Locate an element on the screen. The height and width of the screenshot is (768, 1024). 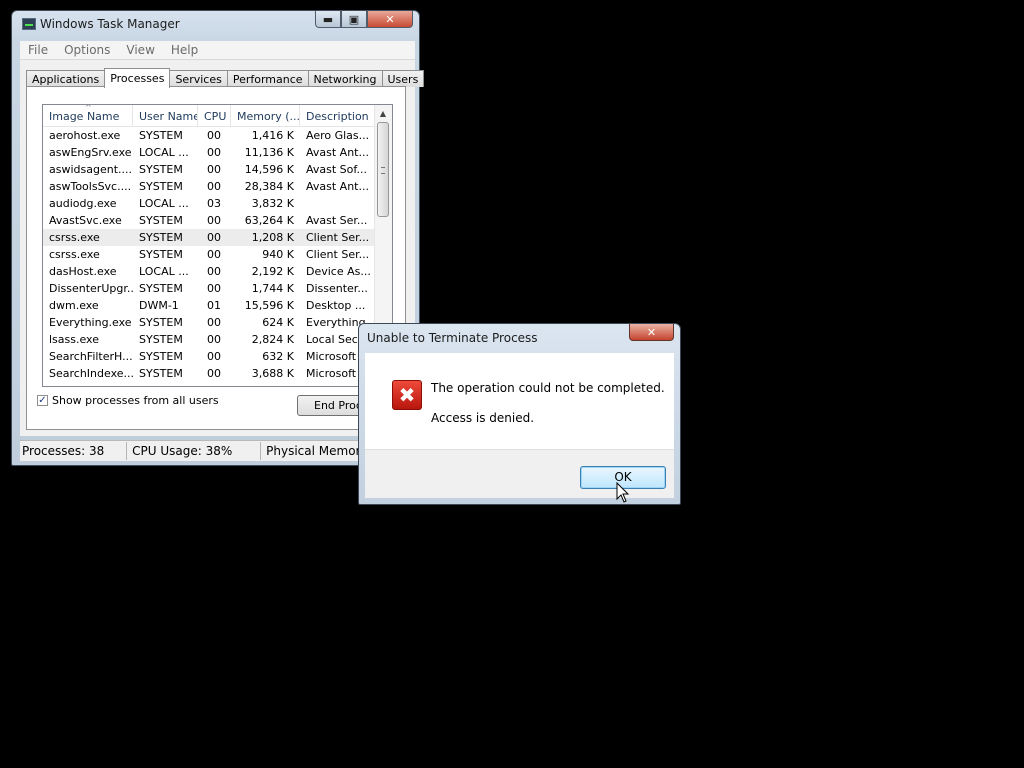
cell-image-name: dwm.exe is located at coordinates (74, 305).